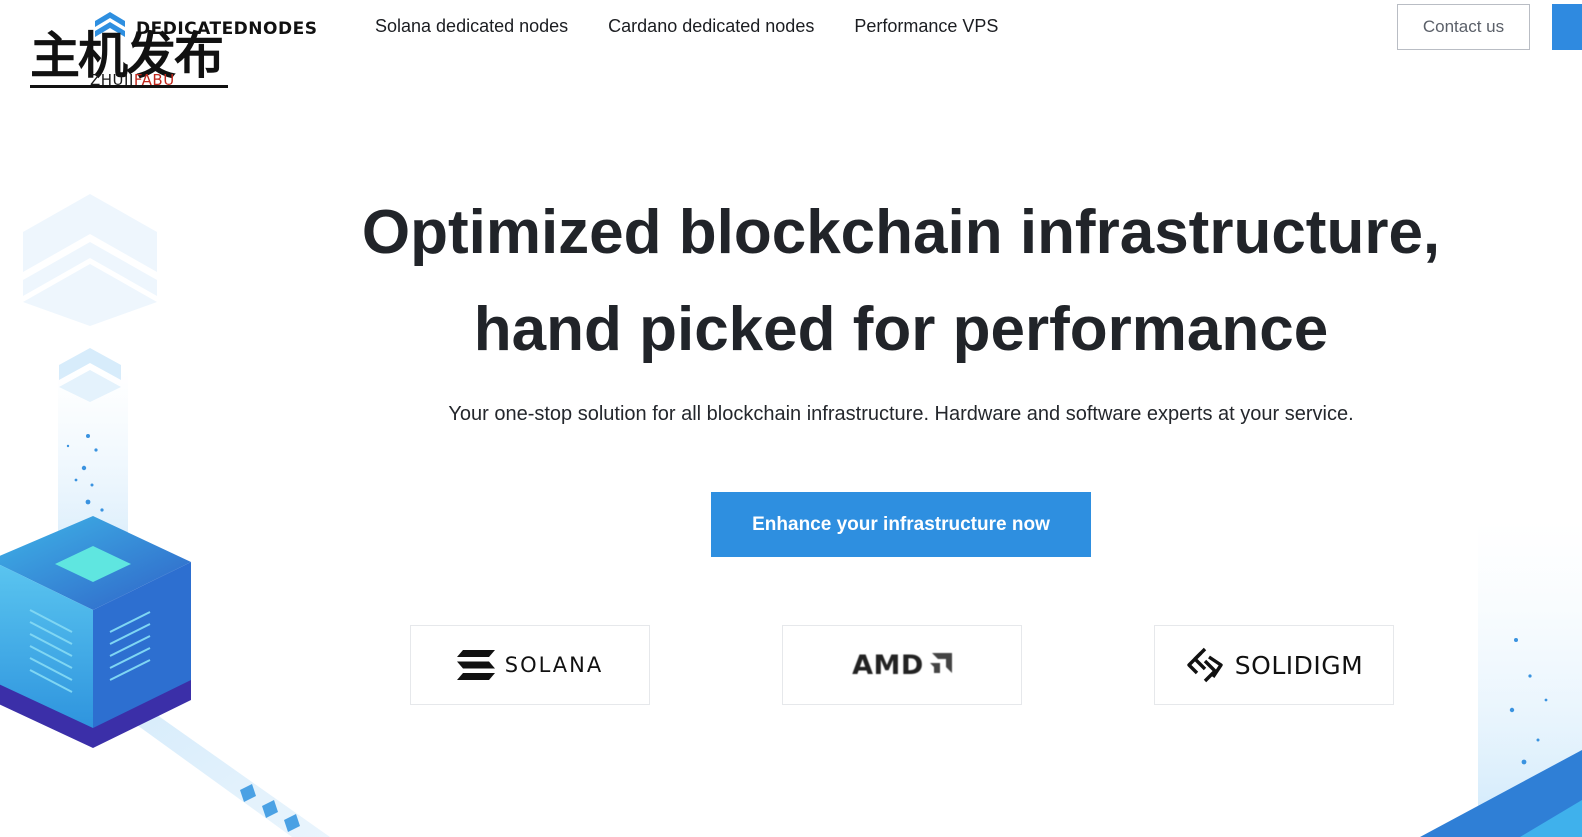  What do you see at coordinates (888, 665) in the screenshot?
I see `partner-name-amd: AMD` at bounding box center [888, 665].